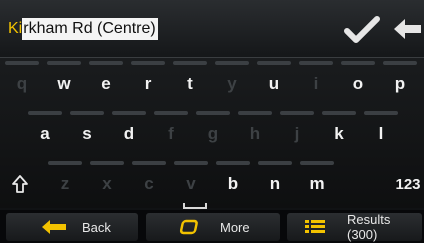 This screenshot has width=424, height=243. Describe the element at coordinates (255, 132) in the screenshot. I see `key-h: h` at that location.